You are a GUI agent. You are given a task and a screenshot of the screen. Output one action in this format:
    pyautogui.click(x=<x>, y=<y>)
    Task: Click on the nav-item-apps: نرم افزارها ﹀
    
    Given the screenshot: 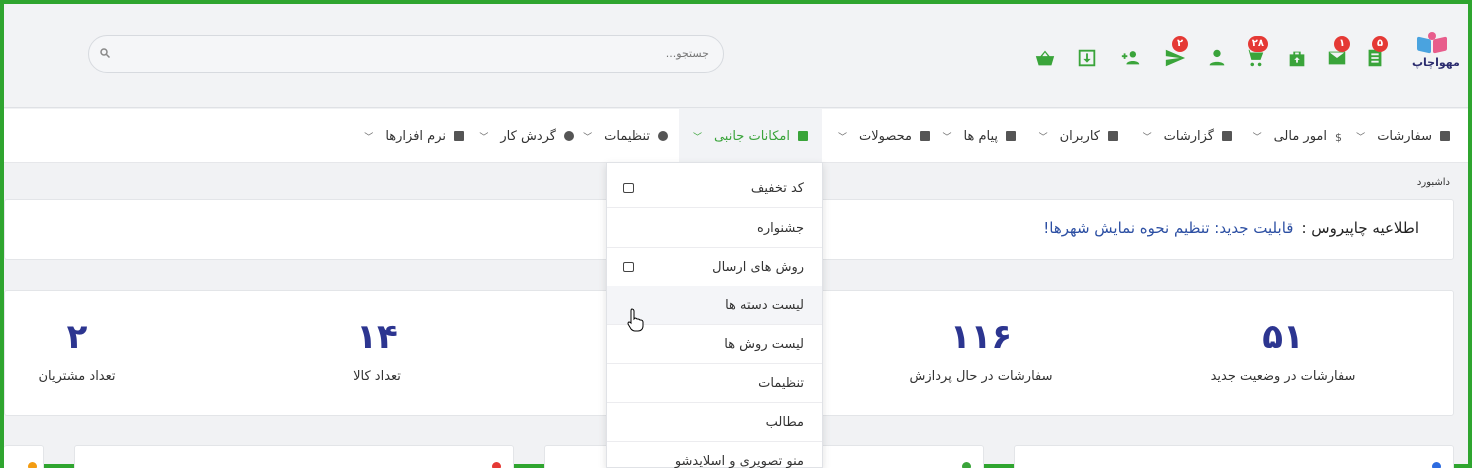 What is the action you would take?
    pyautogui.click(x=414, y=136)
    